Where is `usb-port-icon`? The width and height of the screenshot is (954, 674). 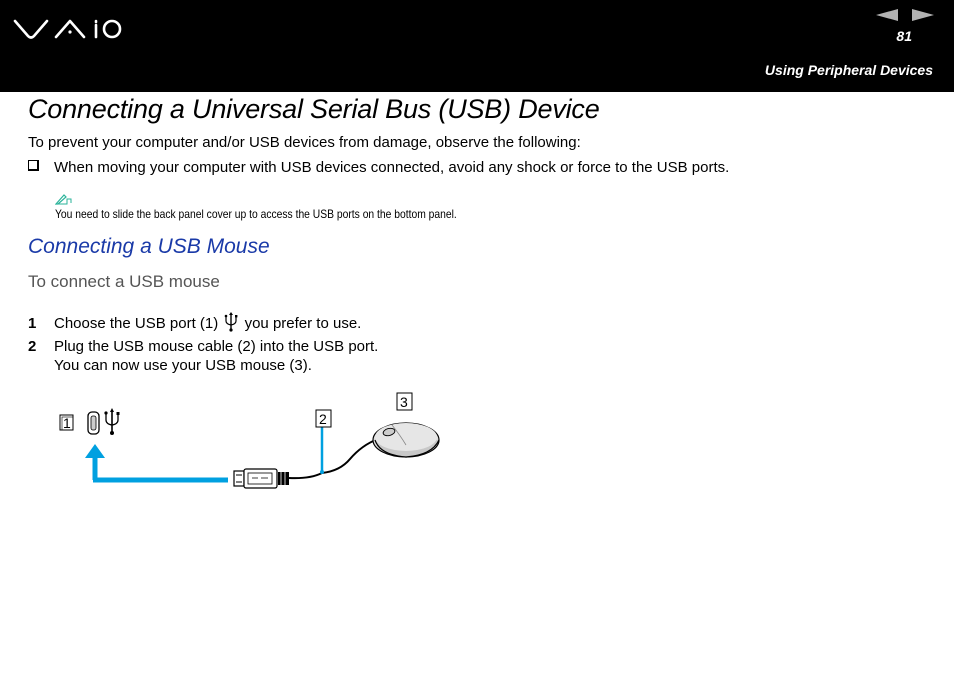 usb-port-icon is located at coordinates (93, 423).